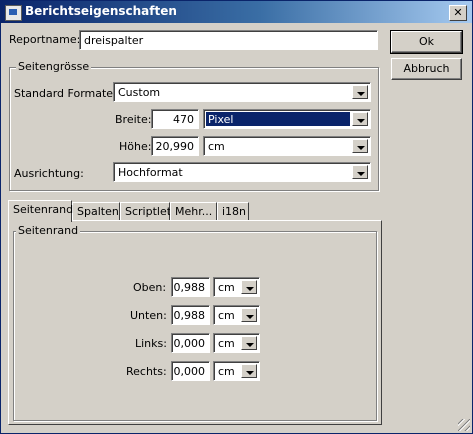 The width and height of the screenshot is (473, 434). I want to click on ok-button-label: Ok, so click(426, 41).